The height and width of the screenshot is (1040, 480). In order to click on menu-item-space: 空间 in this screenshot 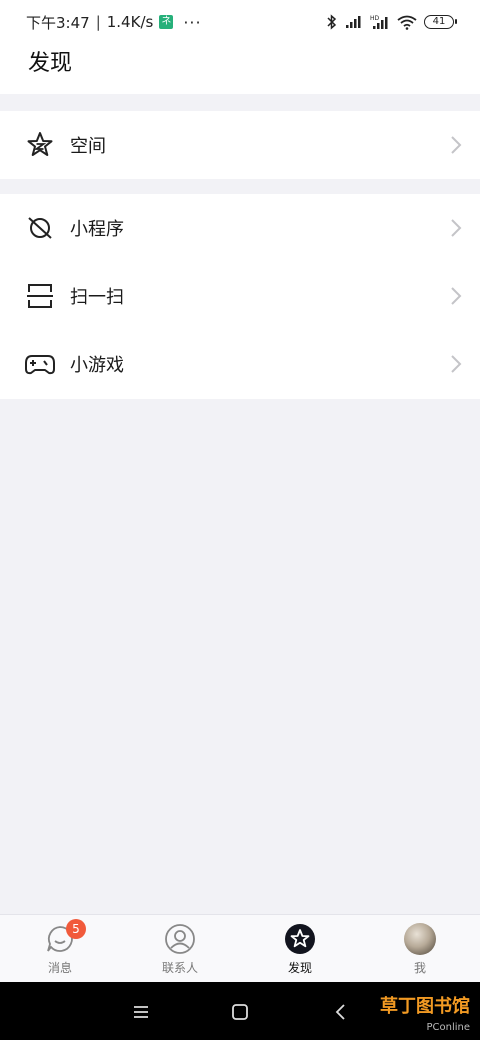, I will do `click(240, 145)`.